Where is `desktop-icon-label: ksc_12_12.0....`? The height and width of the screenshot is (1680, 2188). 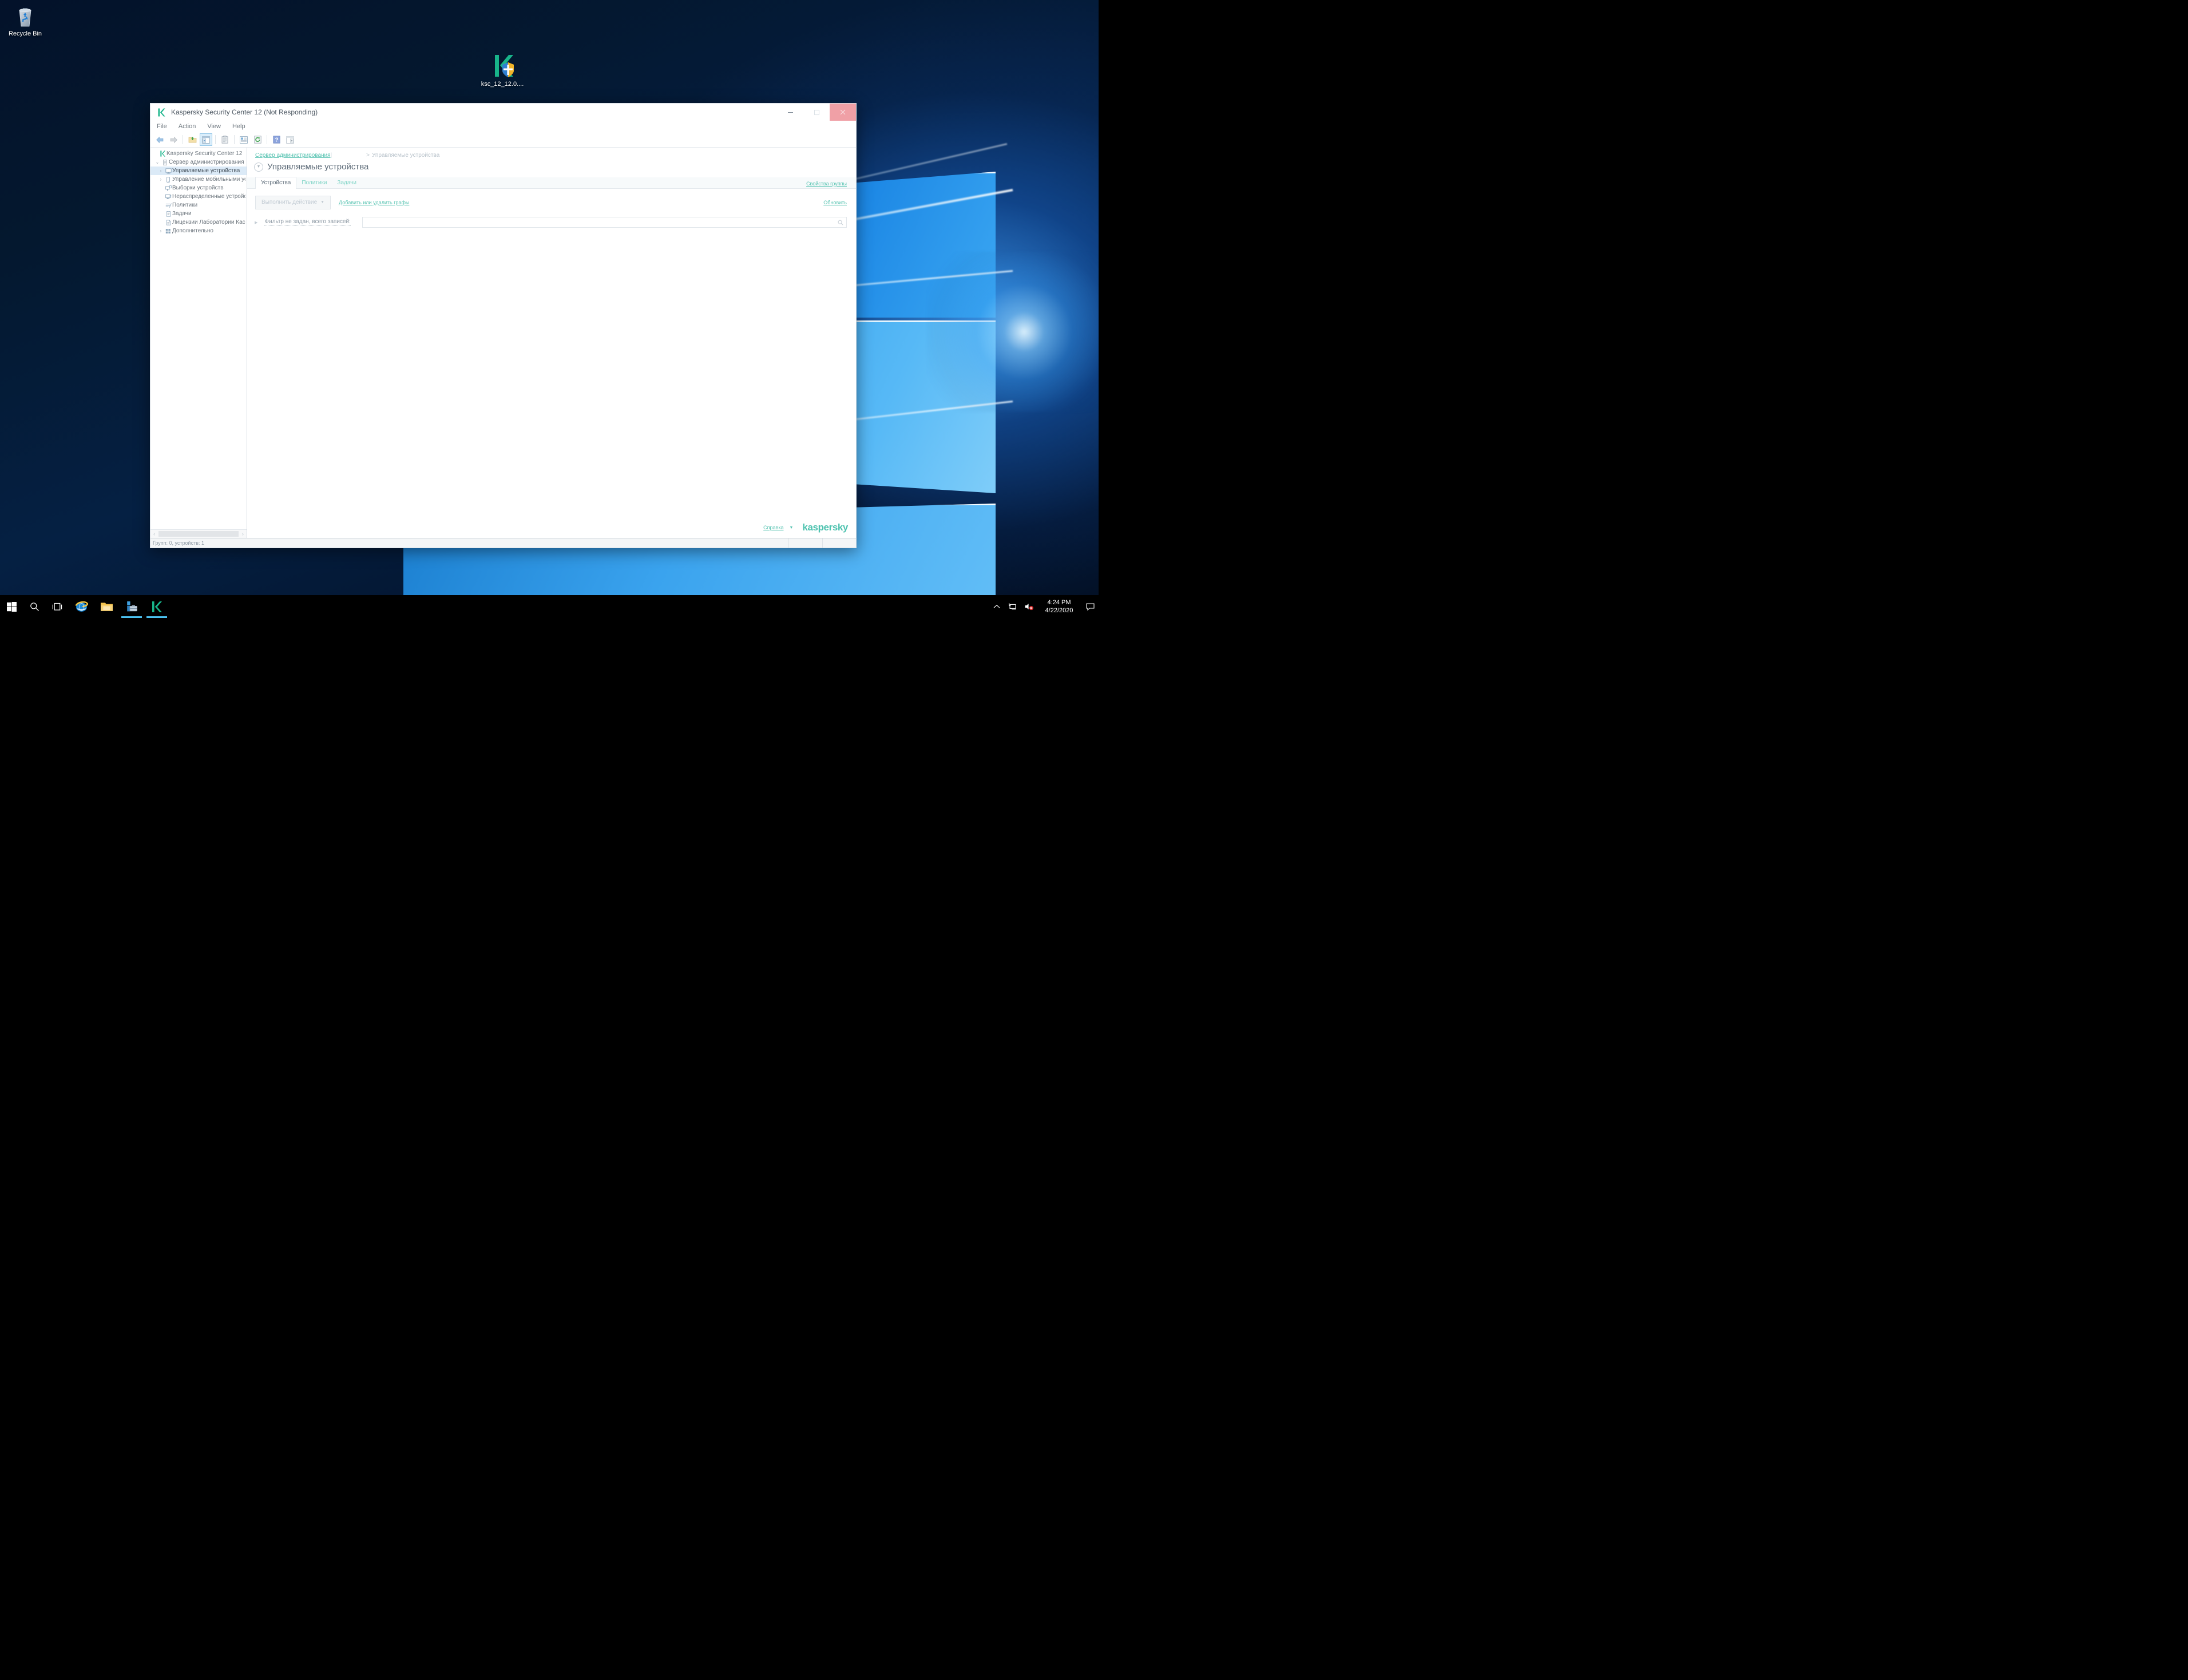 desktop-icon-label: ksc_12_12.0.... is located at coordinates (502, 84).